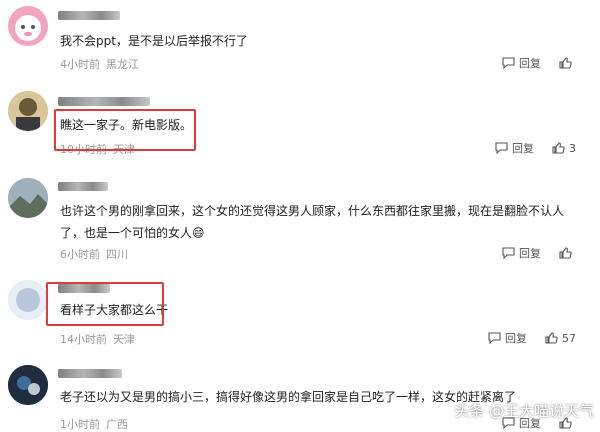  I want to click on comment-actions: 回复 57, so click(523, 338).